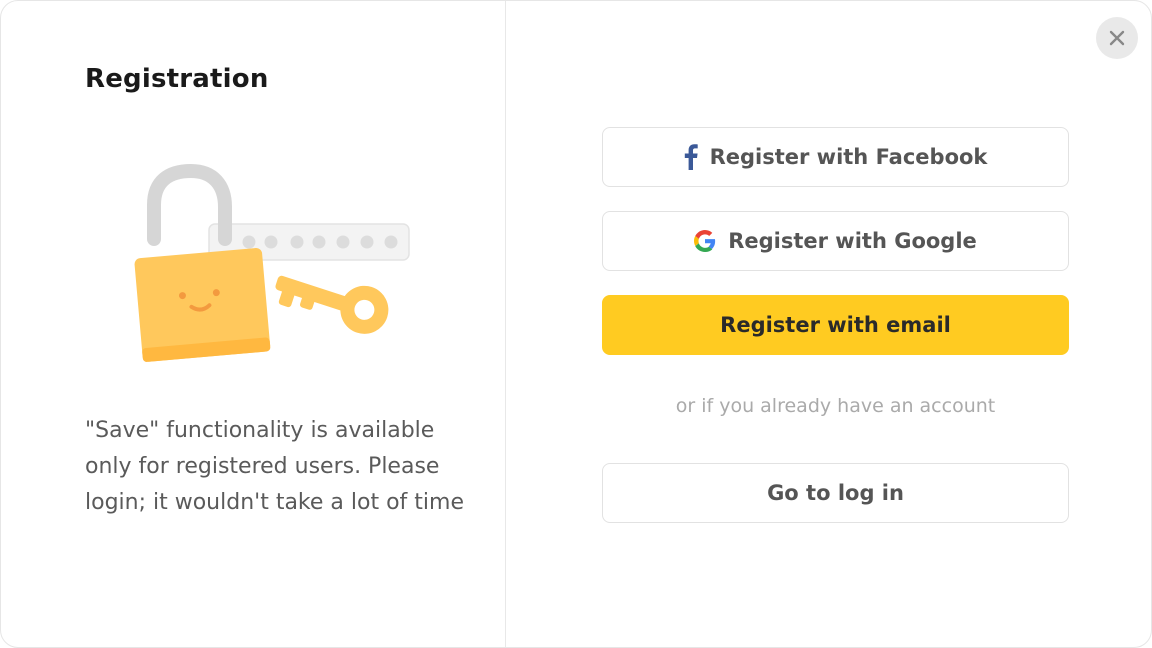 This screenshot has width=1152, height=648. I want to click on close-icon, so click(1117, 38).